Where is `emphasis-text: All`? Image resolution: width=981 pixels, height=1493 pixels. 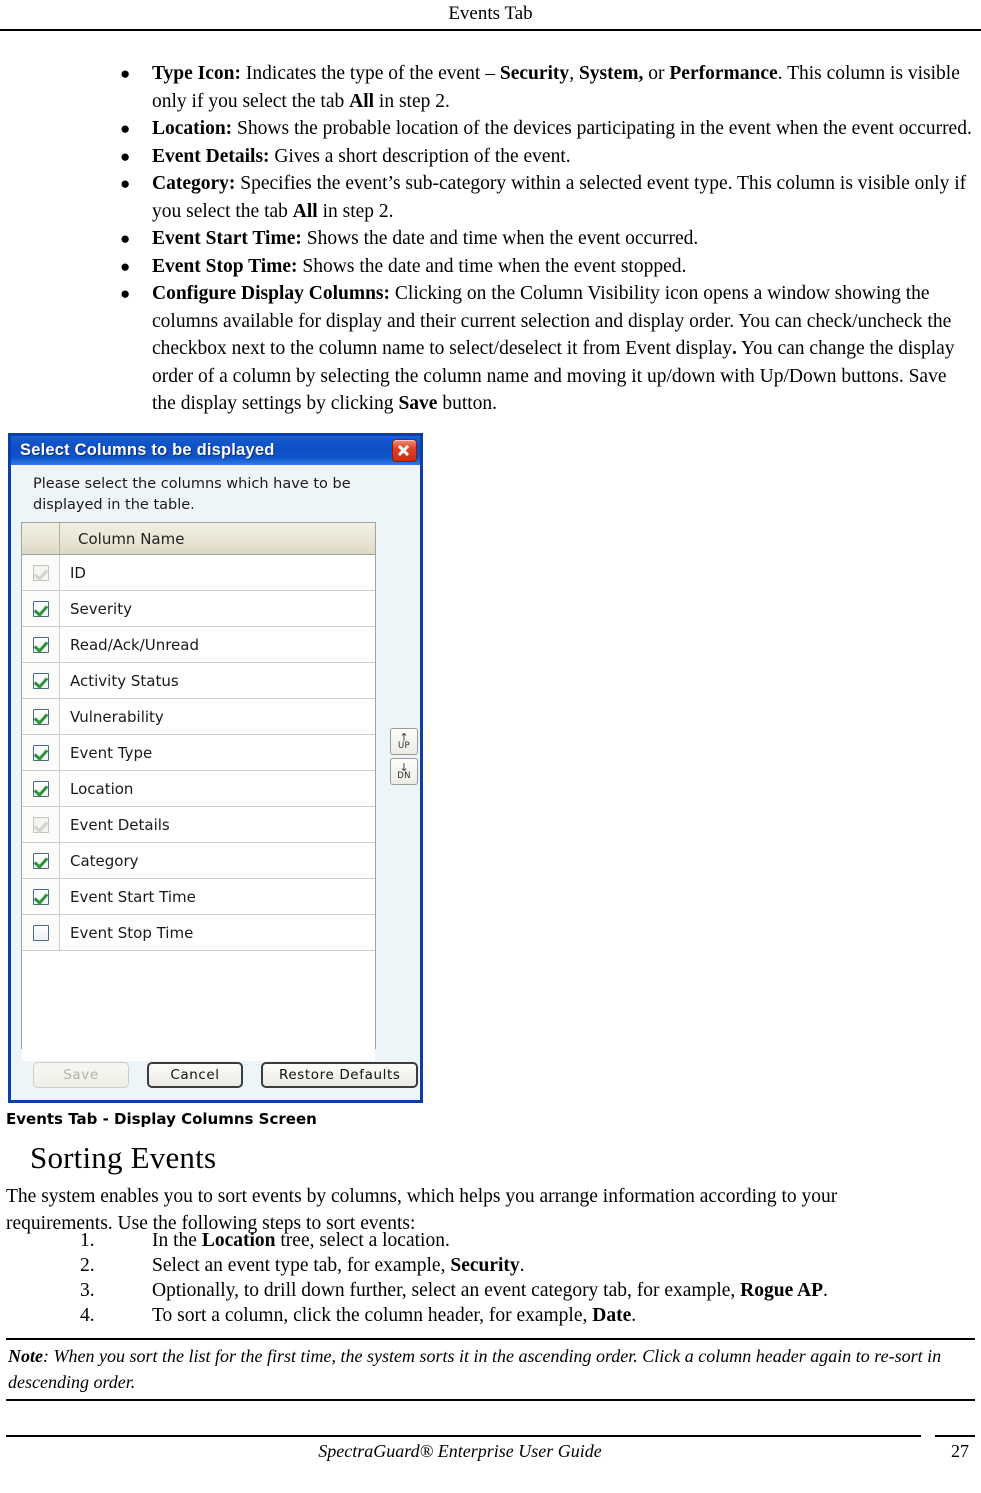
emphasis-text: All is located at coordinates (305, 211).